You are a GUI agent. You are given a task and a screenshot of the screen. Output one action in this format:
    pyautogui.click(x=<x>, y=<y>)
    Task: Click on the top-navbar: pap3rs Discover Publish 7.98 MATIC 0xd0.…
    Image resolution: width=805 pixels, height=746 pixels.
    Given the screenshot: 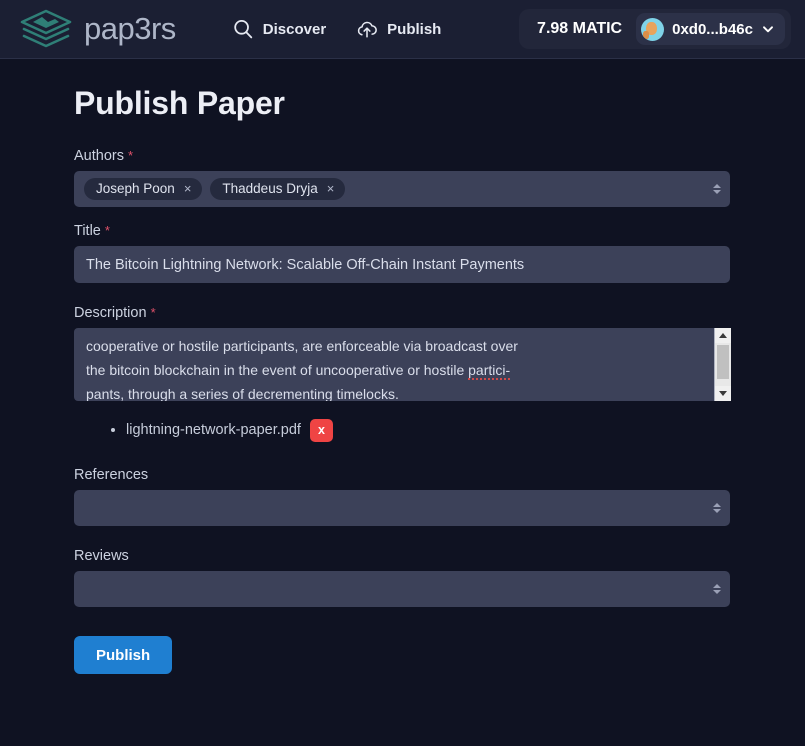 What is the action you would take?
    pyautogui.click(x=402, y=29)
    